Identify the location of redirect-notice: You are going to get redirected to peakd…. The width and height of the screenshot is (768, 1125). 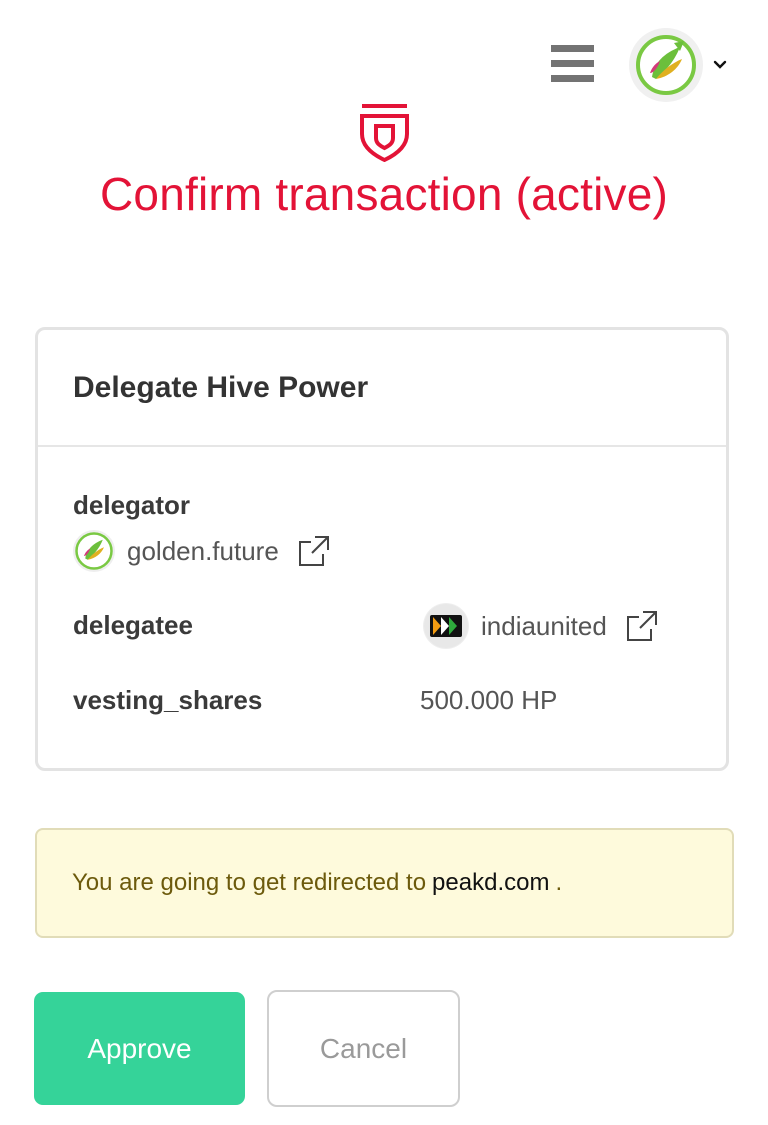
(384, 883).